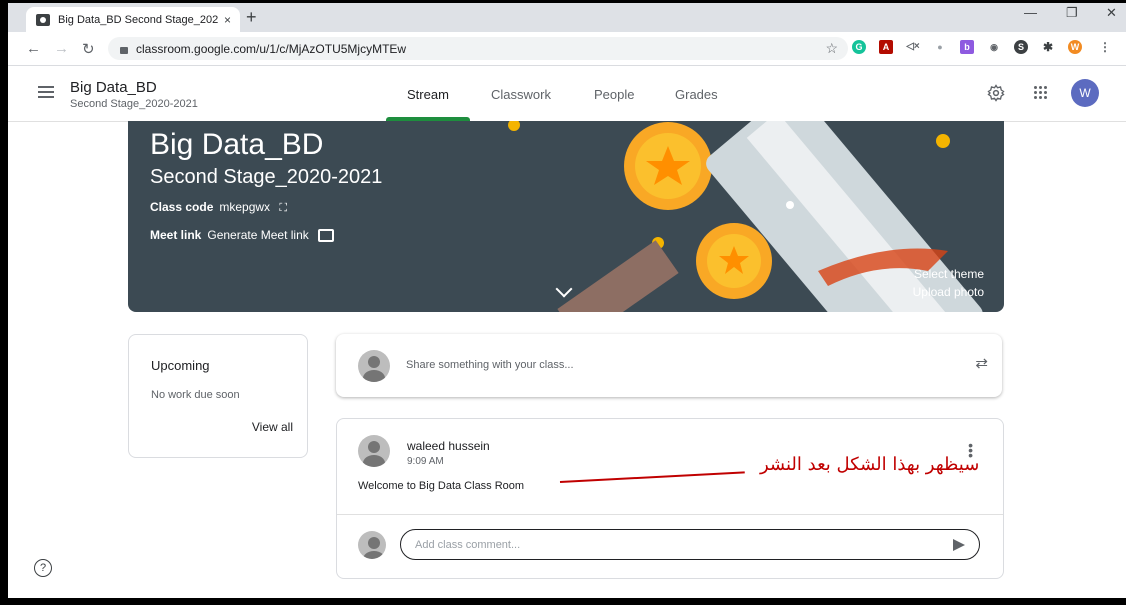  I want to click on hamburger-menu-icon, so click(46, 93).